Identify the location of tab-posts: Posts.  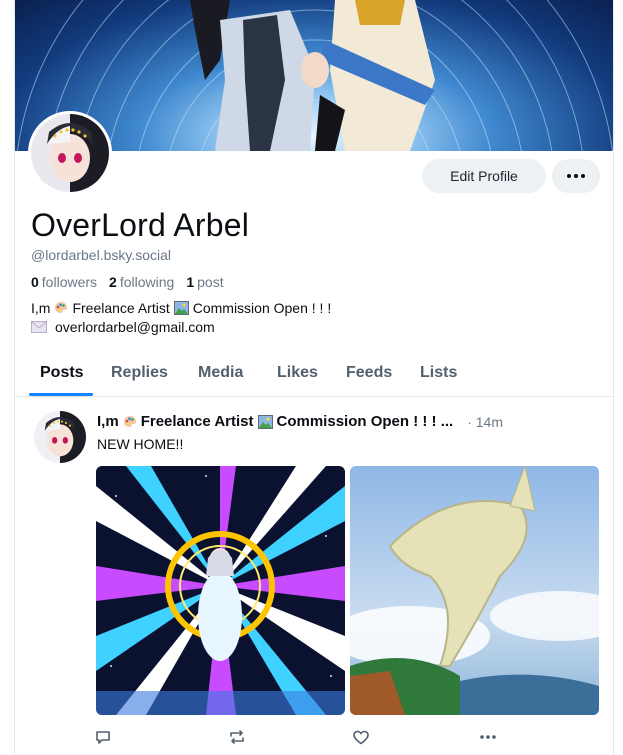
(62, 373).